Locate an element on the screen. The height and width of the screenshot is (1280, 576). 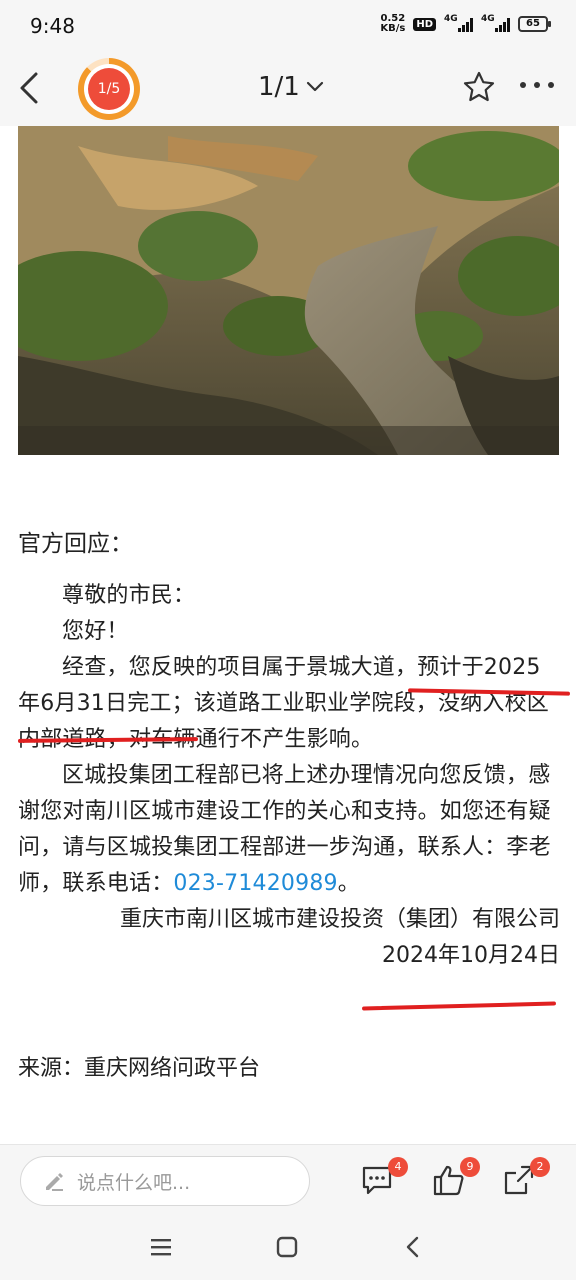
home-button is located at coordinates (287, 1247).